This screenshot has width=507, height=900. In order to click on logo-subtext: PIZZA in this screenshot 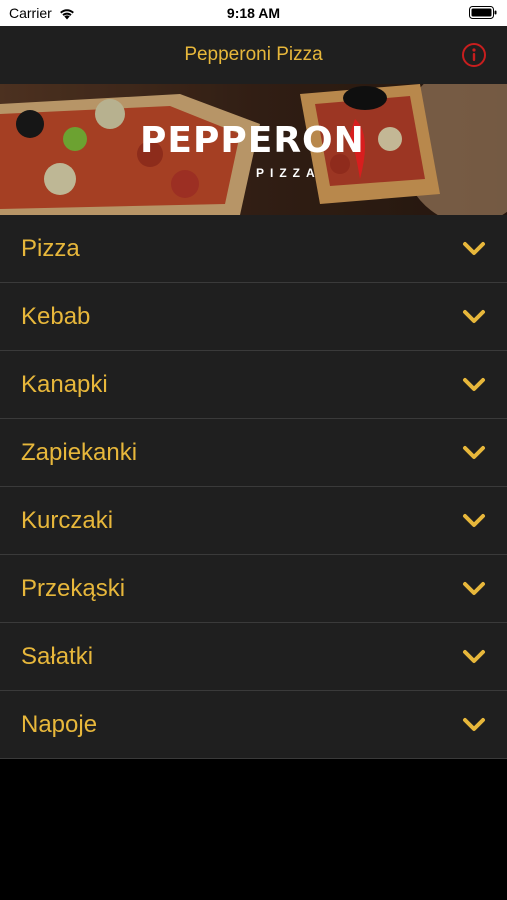, I will do `click(288, 173)`.